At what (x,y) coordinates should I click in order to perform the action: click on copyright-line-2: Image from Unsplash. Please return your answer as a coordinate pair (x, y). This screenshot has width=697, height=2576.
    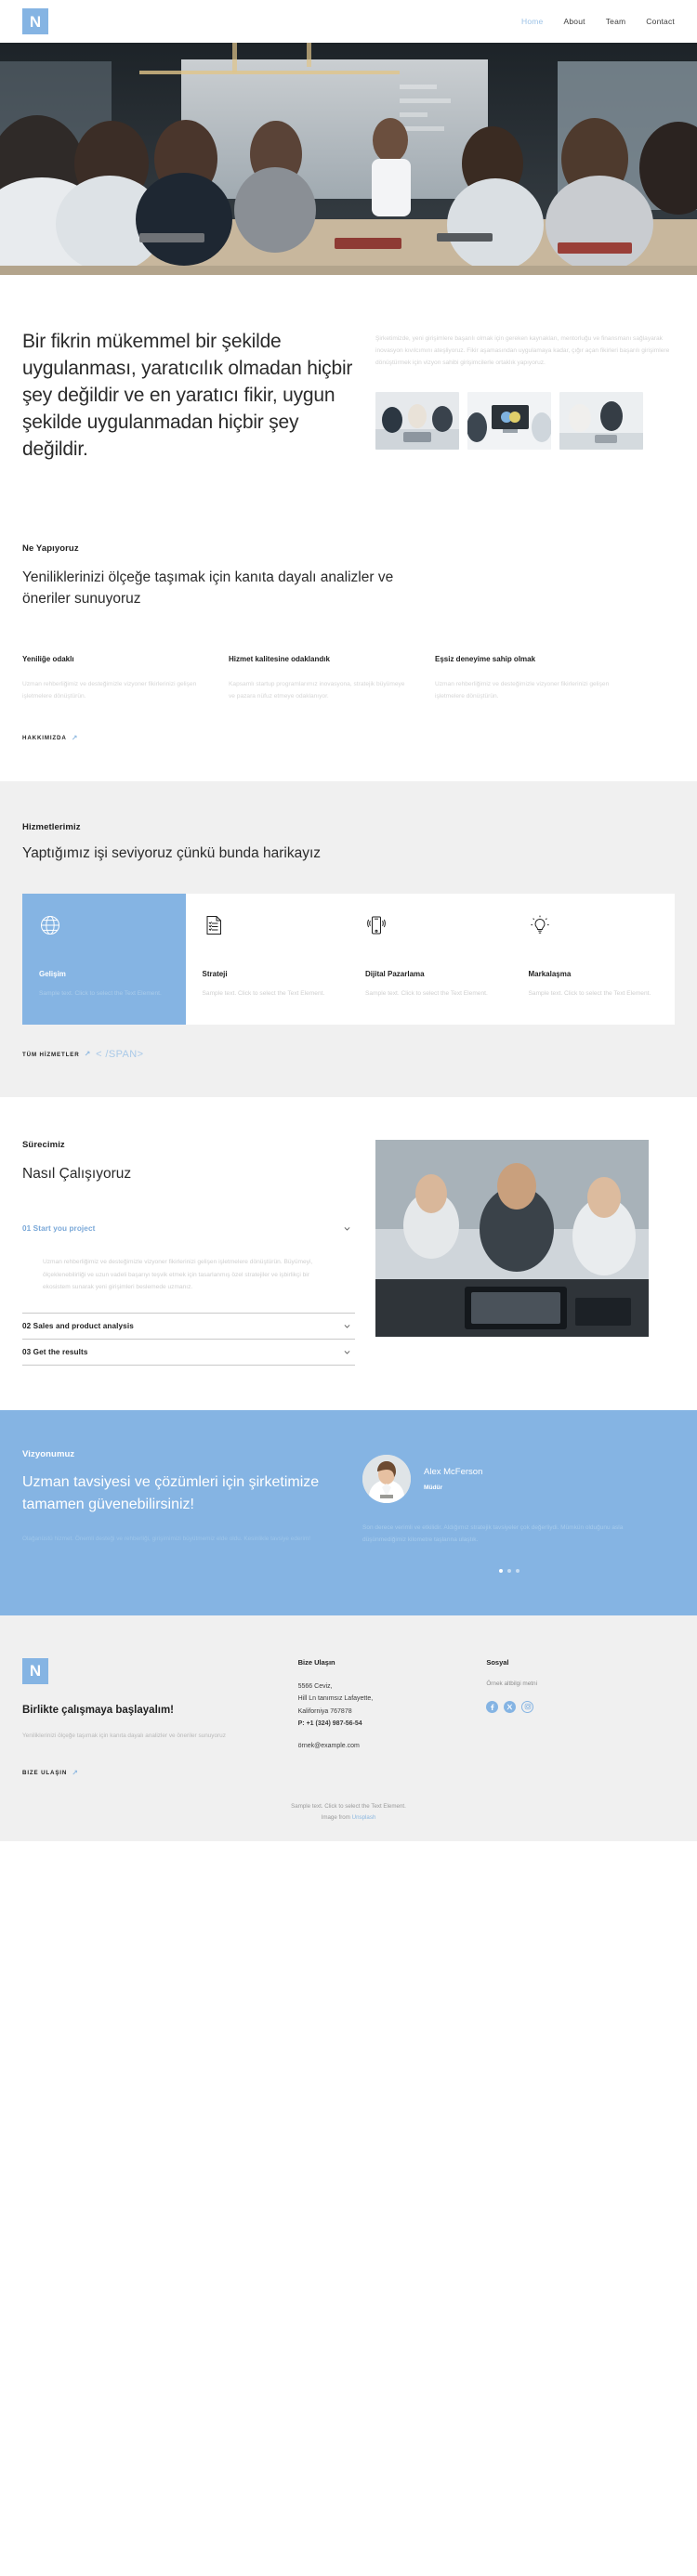
    Looking at the image, I should click on (348, 1818).